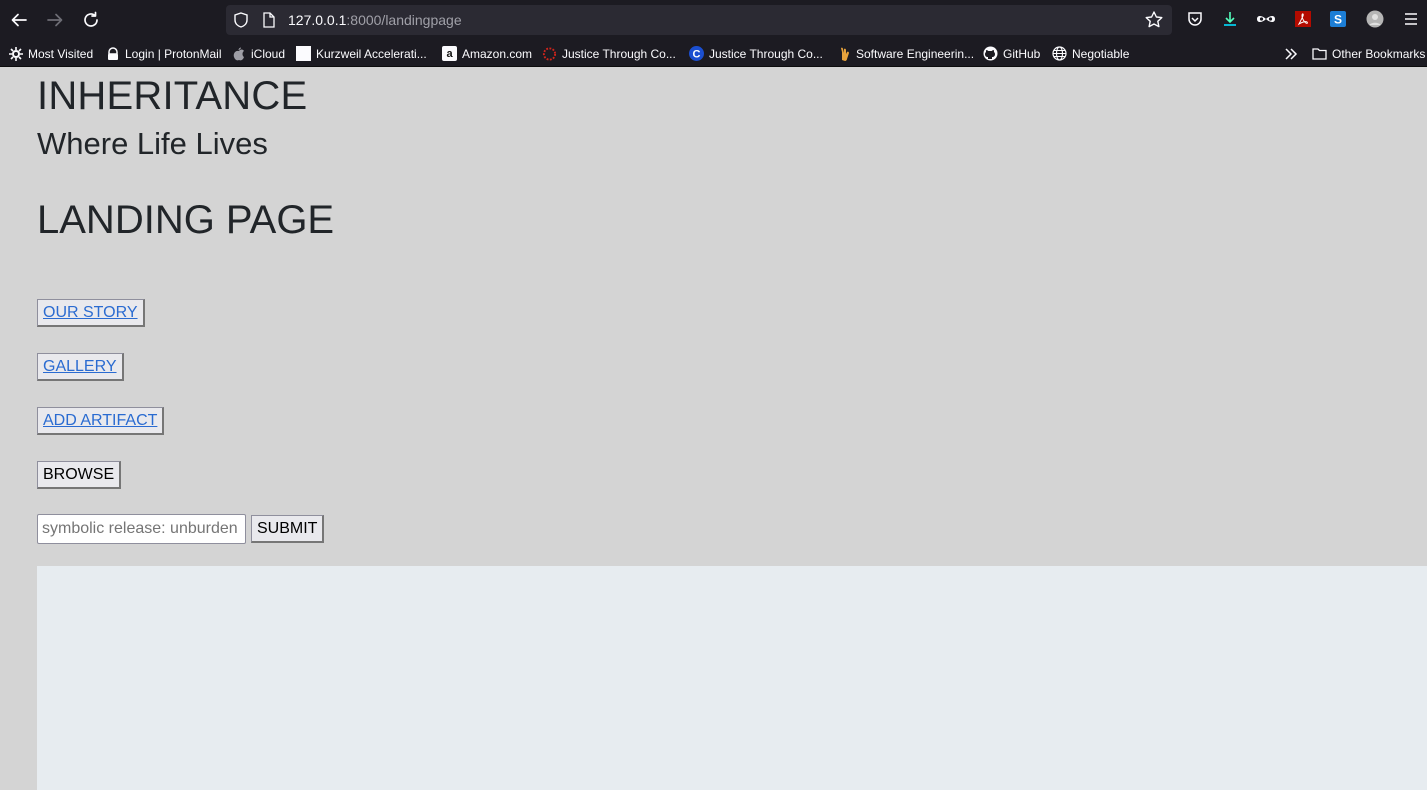 Image resolution: width=1427 pixels, height=790 pixels. Describe the element at coordinates (1411, 19) in the screenshot. I see `menu-hamburger-icon` at that location.